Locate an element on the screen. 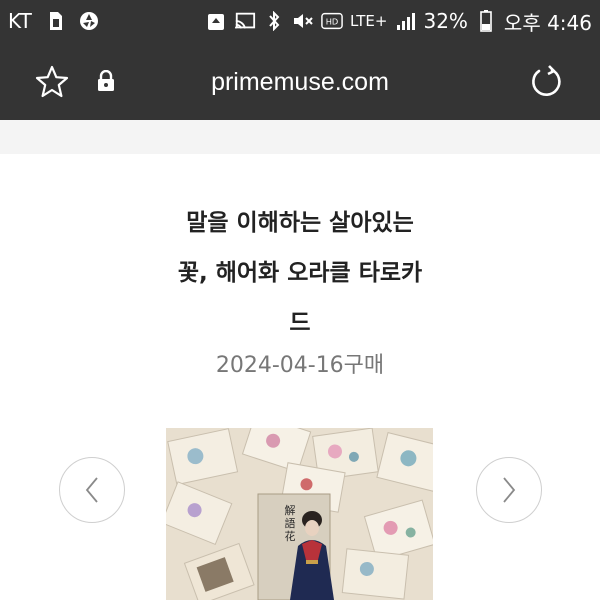 Image resolution: width=600 pixels, height=600 pixels. url-bar: primemuse.com is located at coordinates (300, 82).